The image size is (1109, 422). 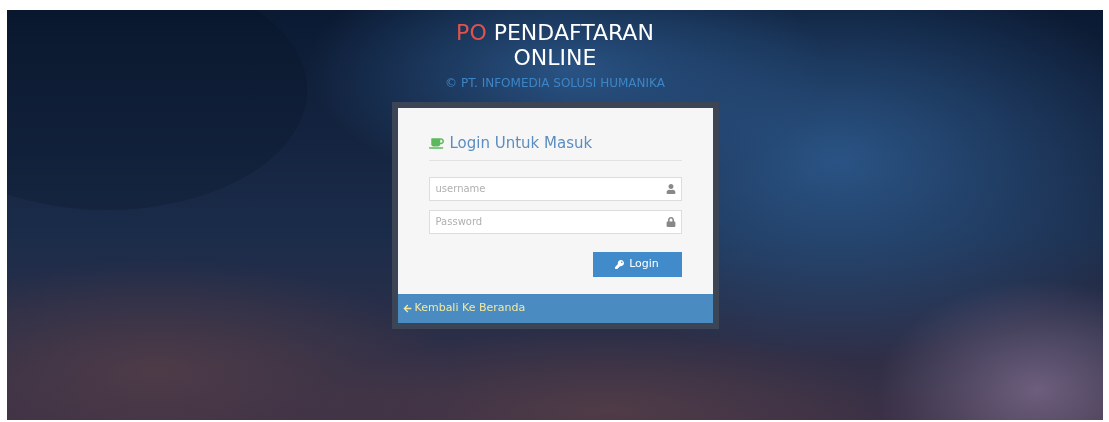 What do you see at coordinates (464, 308) in the screenshot?
I see `back-link: Kembali Ke Beranda` at bounding box center [464, 308].